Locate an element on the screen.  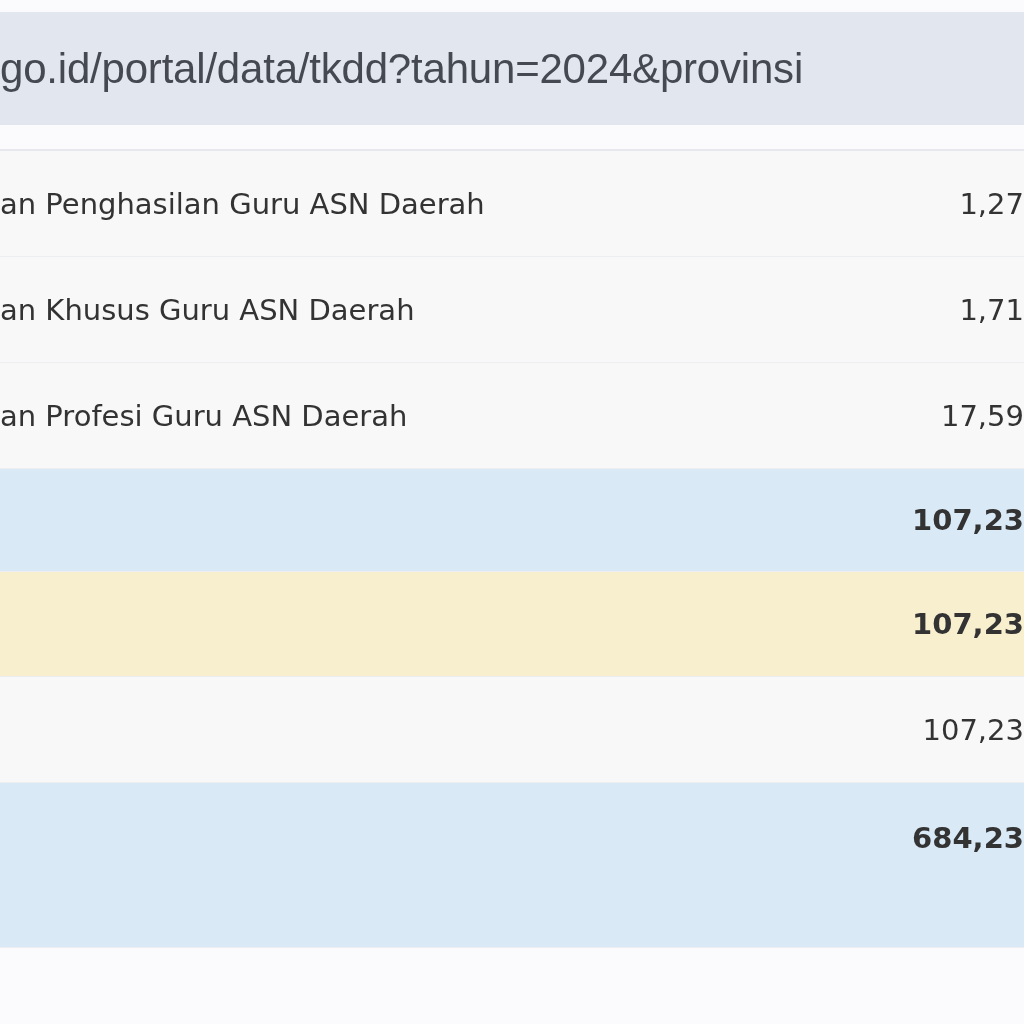
address-bar: go.id/portal/data/tkdd?tahun=2024&provinsi is located at coordinates (512, 68).